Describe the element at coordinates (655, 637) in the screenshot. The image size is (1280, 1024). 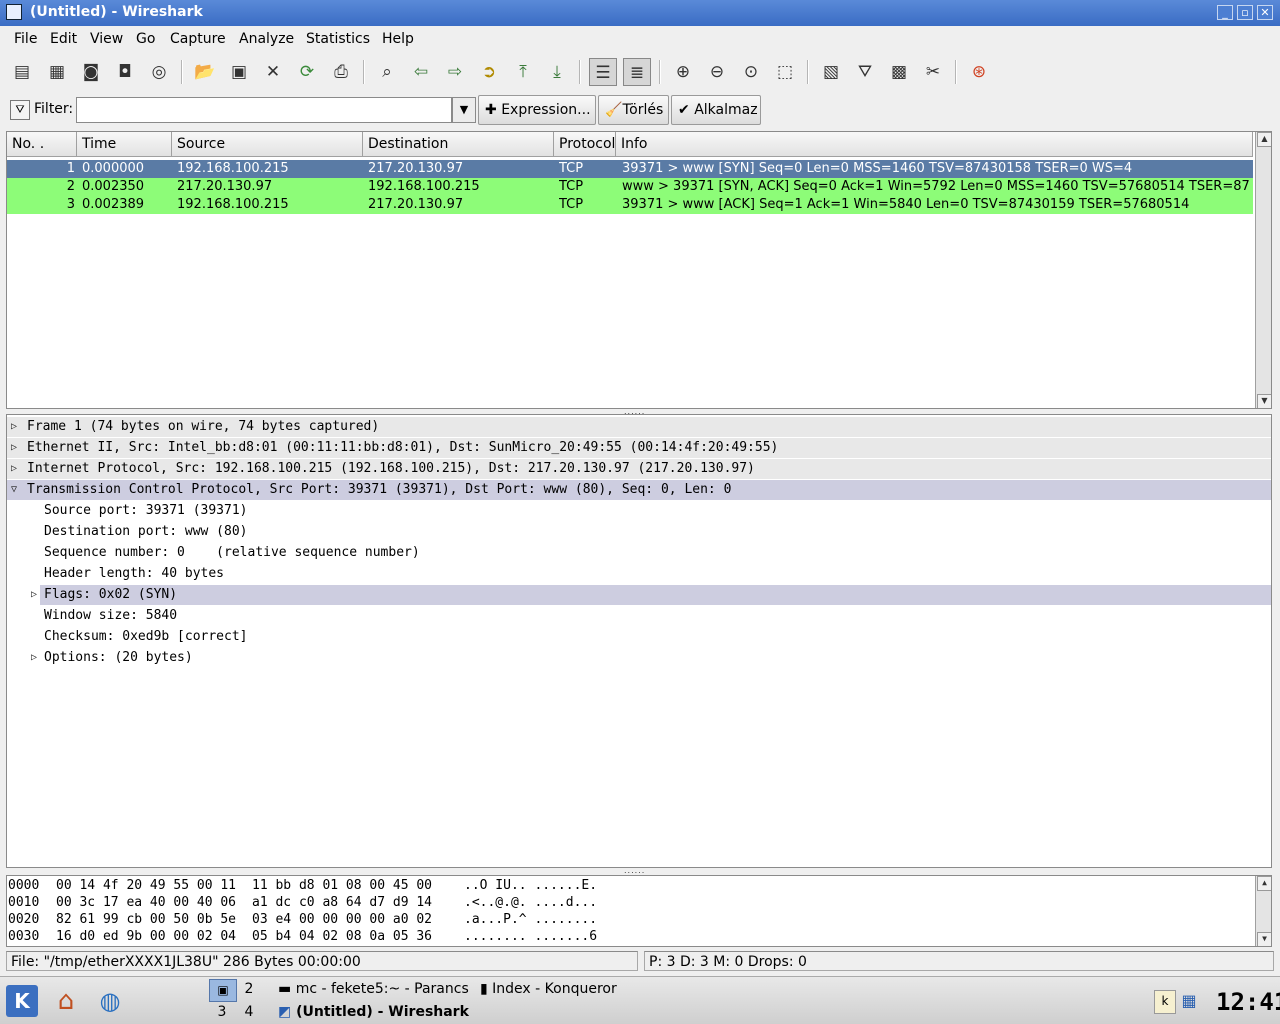
I see `tree-row: Checksum: 0xed9b [correct]` at that location.